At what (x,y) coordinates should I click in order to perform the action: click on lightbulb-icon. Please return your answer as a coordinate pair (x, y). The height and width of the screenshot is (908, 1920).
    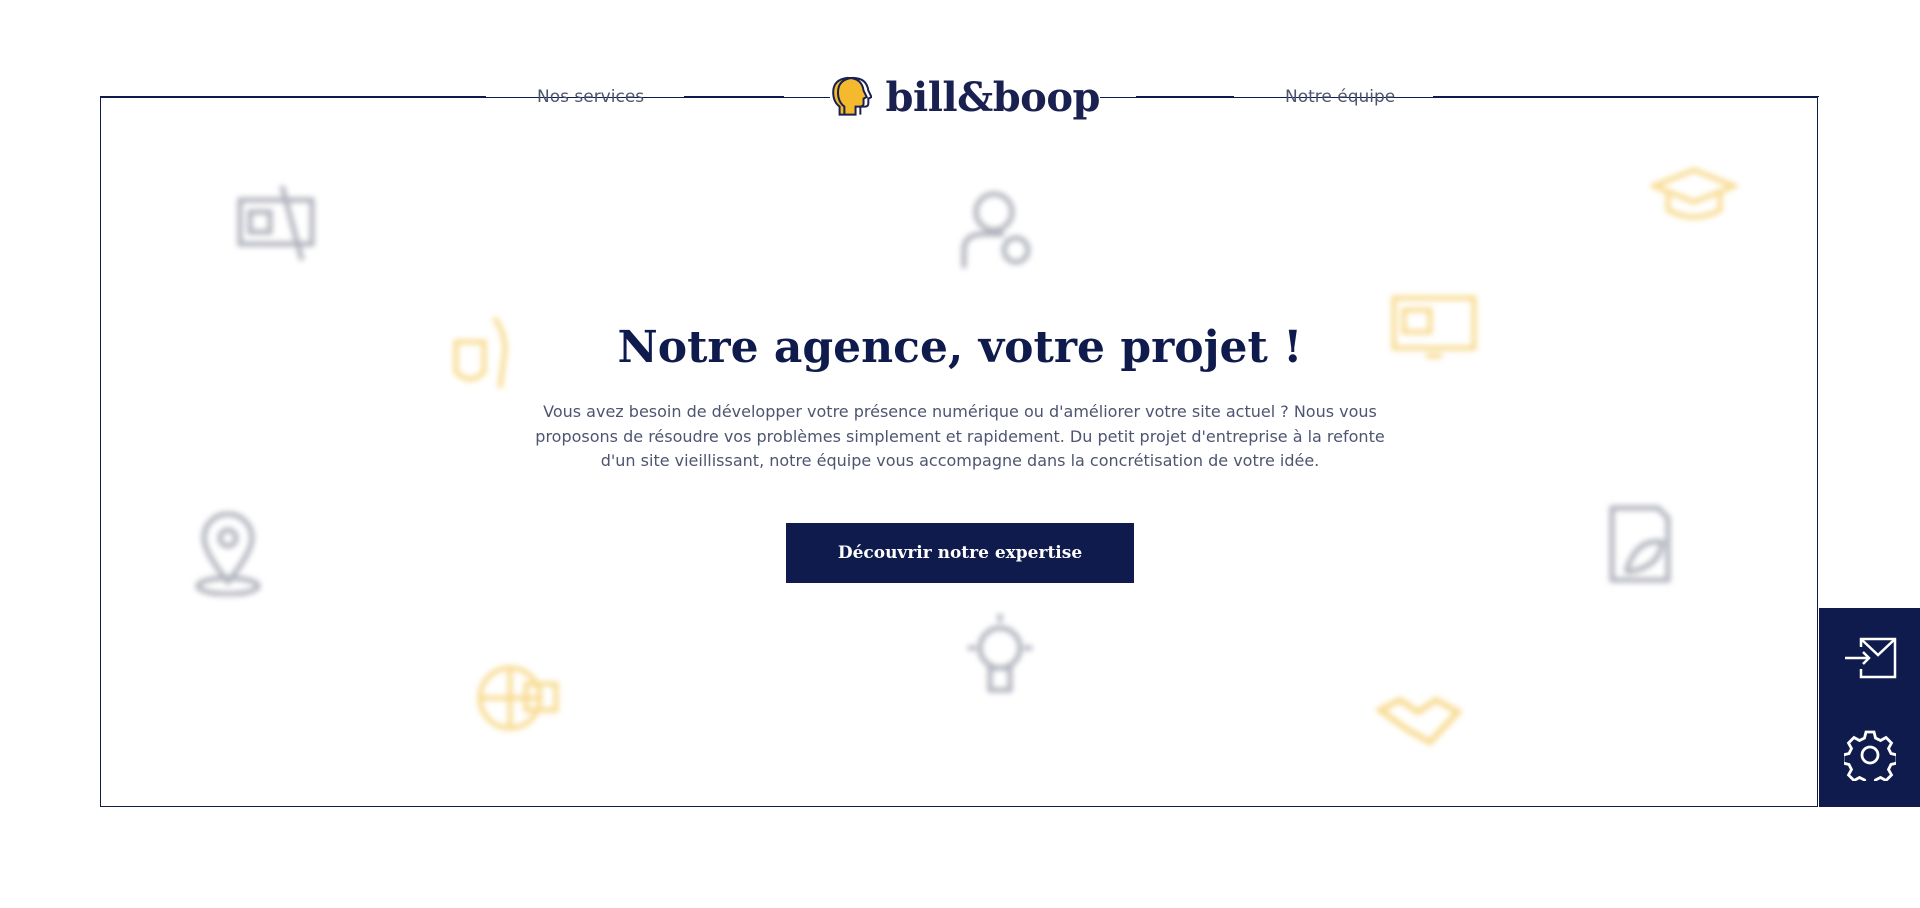
    Looking at the image, I should click on (1000, 653).